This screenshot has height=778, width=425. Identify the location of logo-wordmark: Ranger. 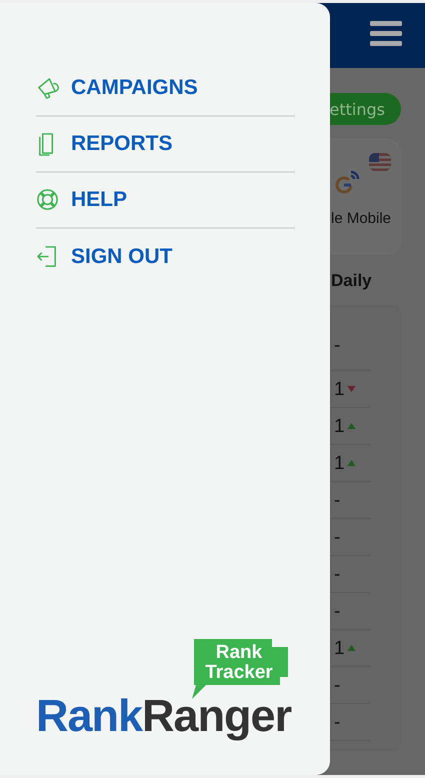
(217, 716).